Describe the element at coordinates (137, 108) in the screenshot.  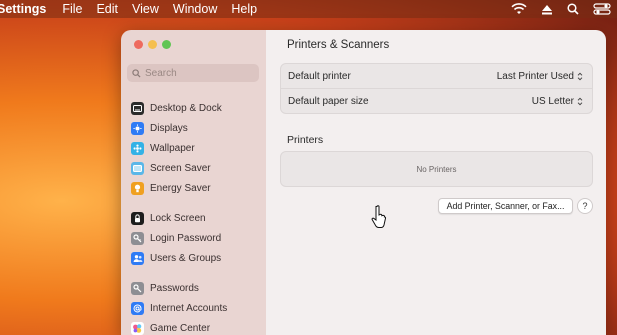
I see `desktop-dock-icon` at that location.